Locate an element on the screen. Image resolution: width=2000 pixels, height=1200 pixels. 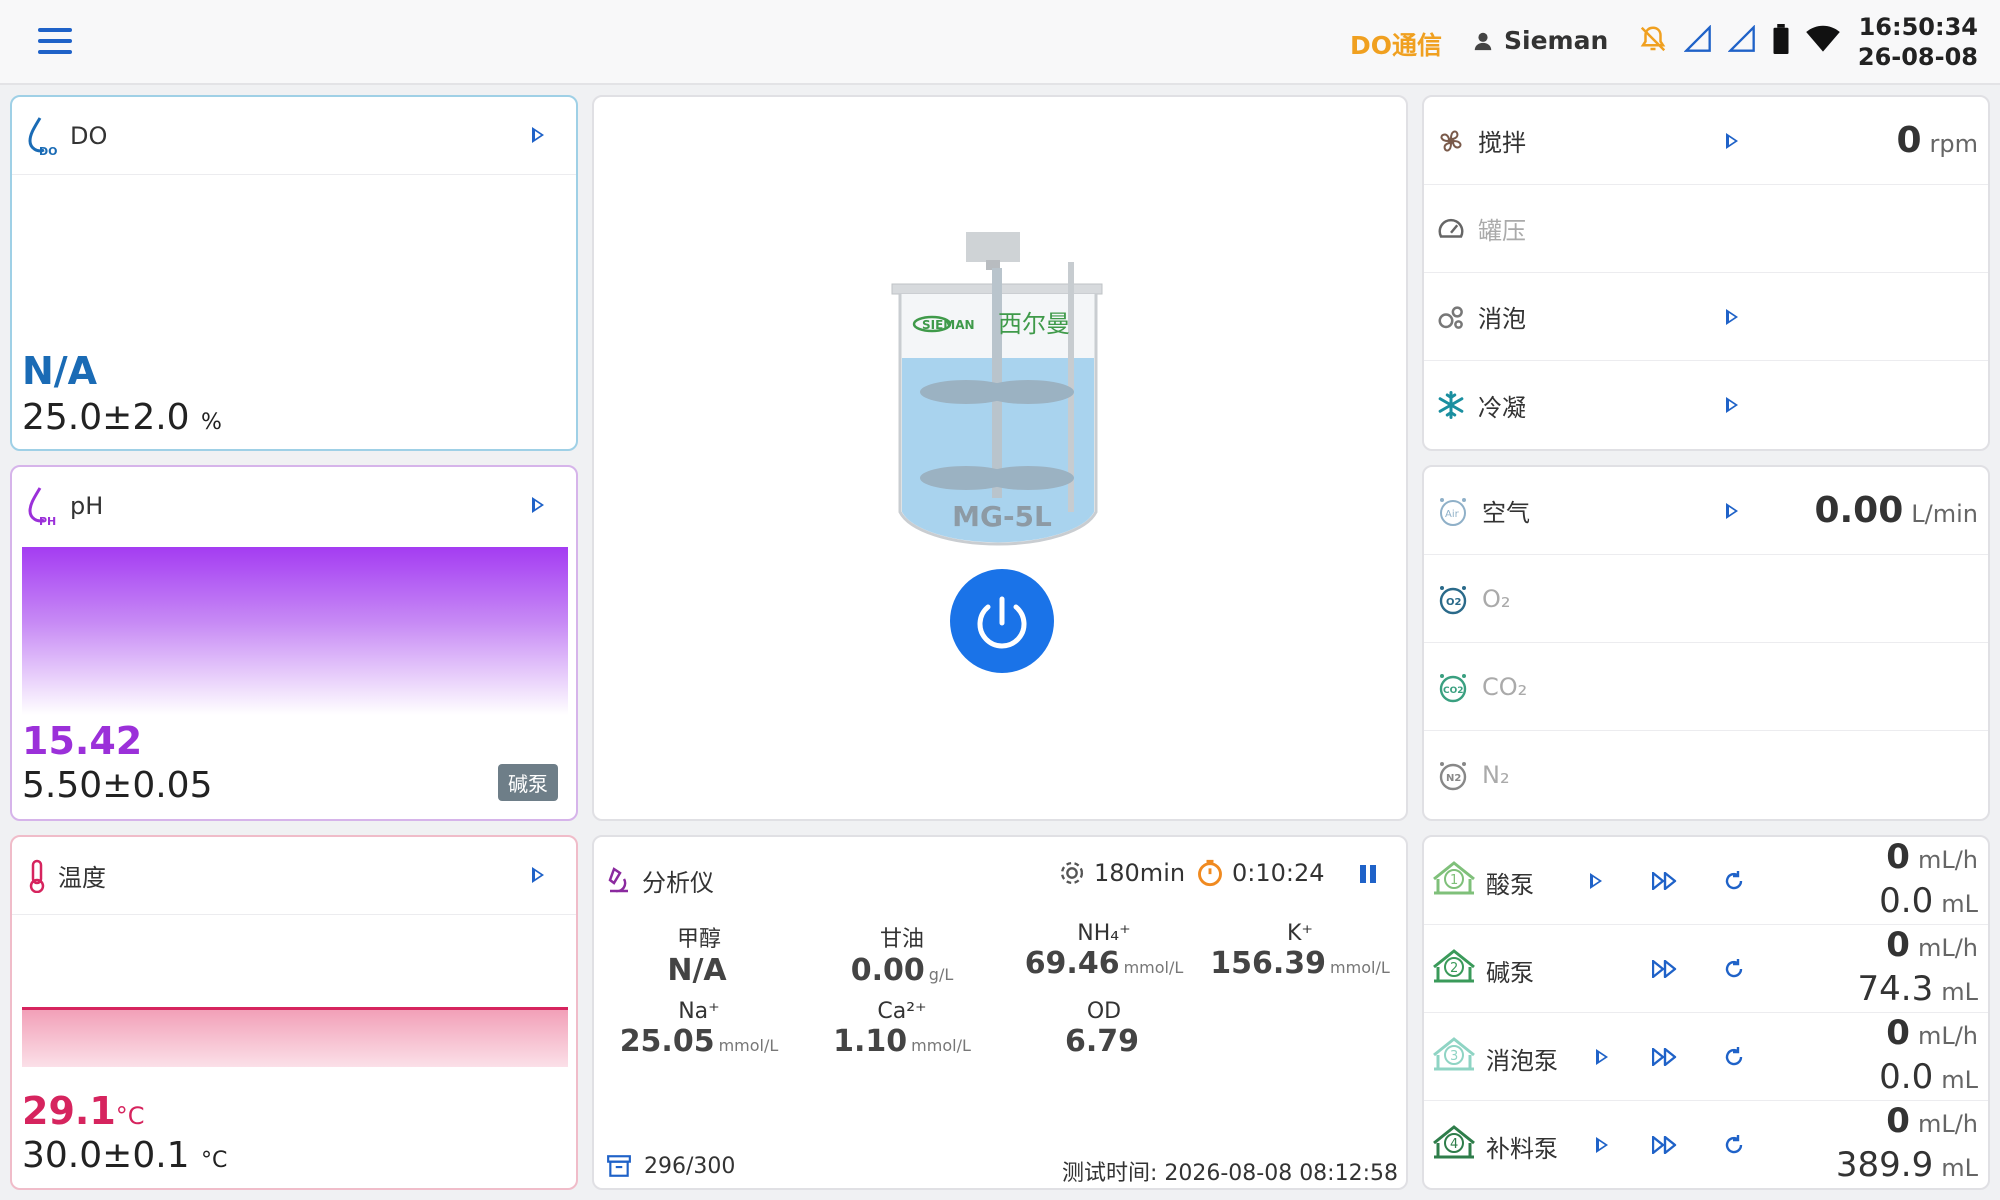
analyzer-item-unit: mmol/L is located at coordinates (941, 1045).